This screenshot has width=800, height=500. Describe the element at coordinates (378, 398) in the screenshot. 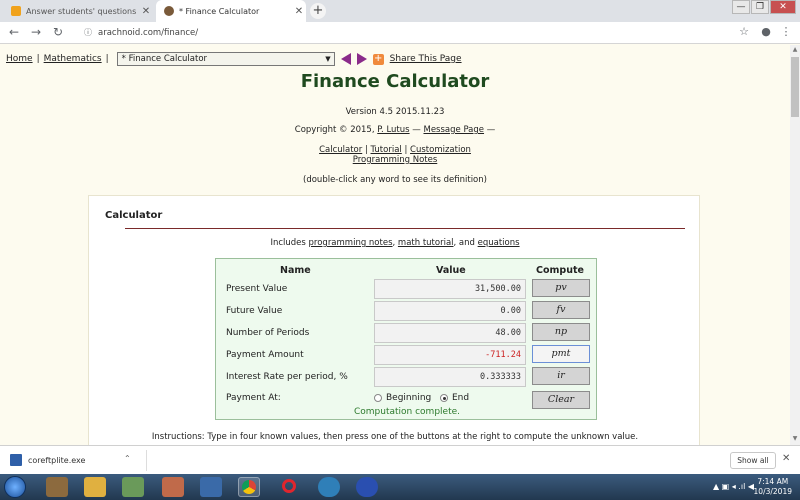

I see `radio-icon` at that location.